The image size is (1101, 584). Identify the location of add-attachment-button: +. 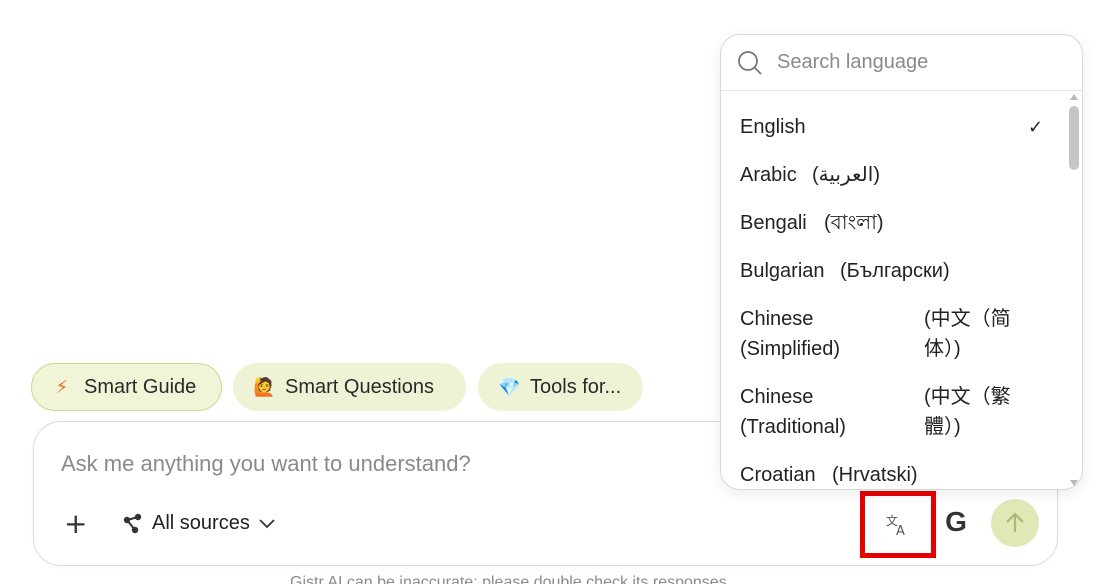
(75, 524).